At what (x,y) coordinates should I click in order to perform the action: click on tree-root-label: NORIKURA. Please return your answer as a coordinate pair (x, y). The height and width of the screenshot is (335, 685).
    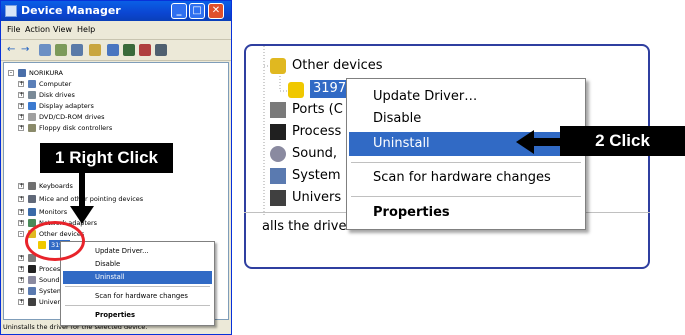
    Looking at the image, I should click on (46, 73).